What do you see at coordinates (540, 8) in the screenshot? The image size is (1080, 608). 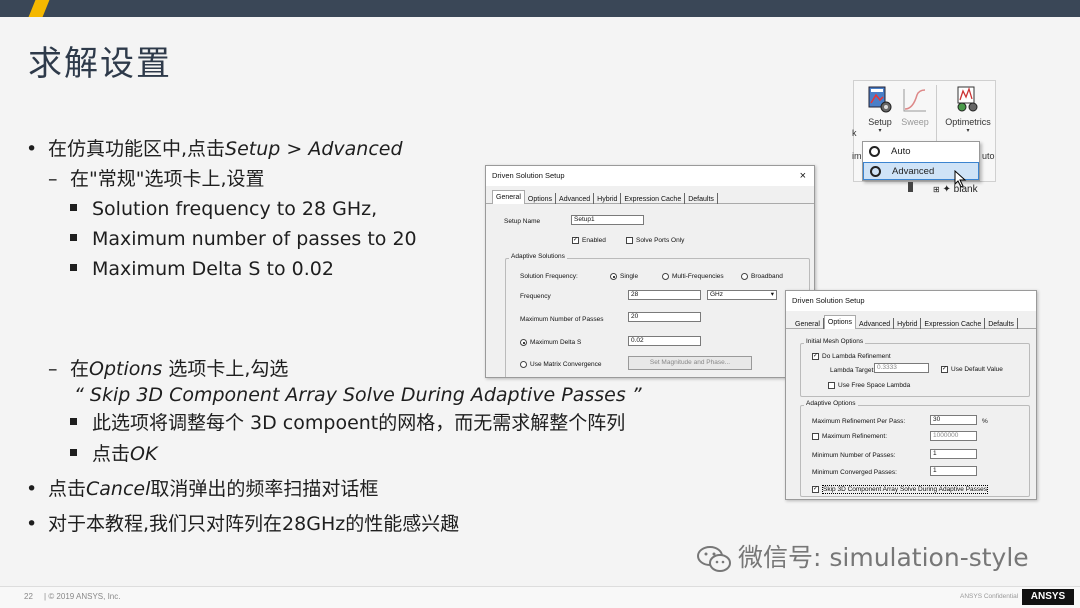 I see `top-bar` at bounding box center [540, 8].